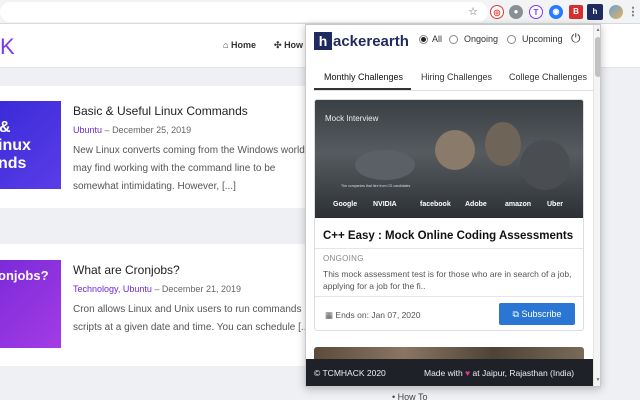  What do you see at coordinates (152, 130) in the screenshot?
I see `post-date: December 25, 2019` at bounding box center [152, 130].